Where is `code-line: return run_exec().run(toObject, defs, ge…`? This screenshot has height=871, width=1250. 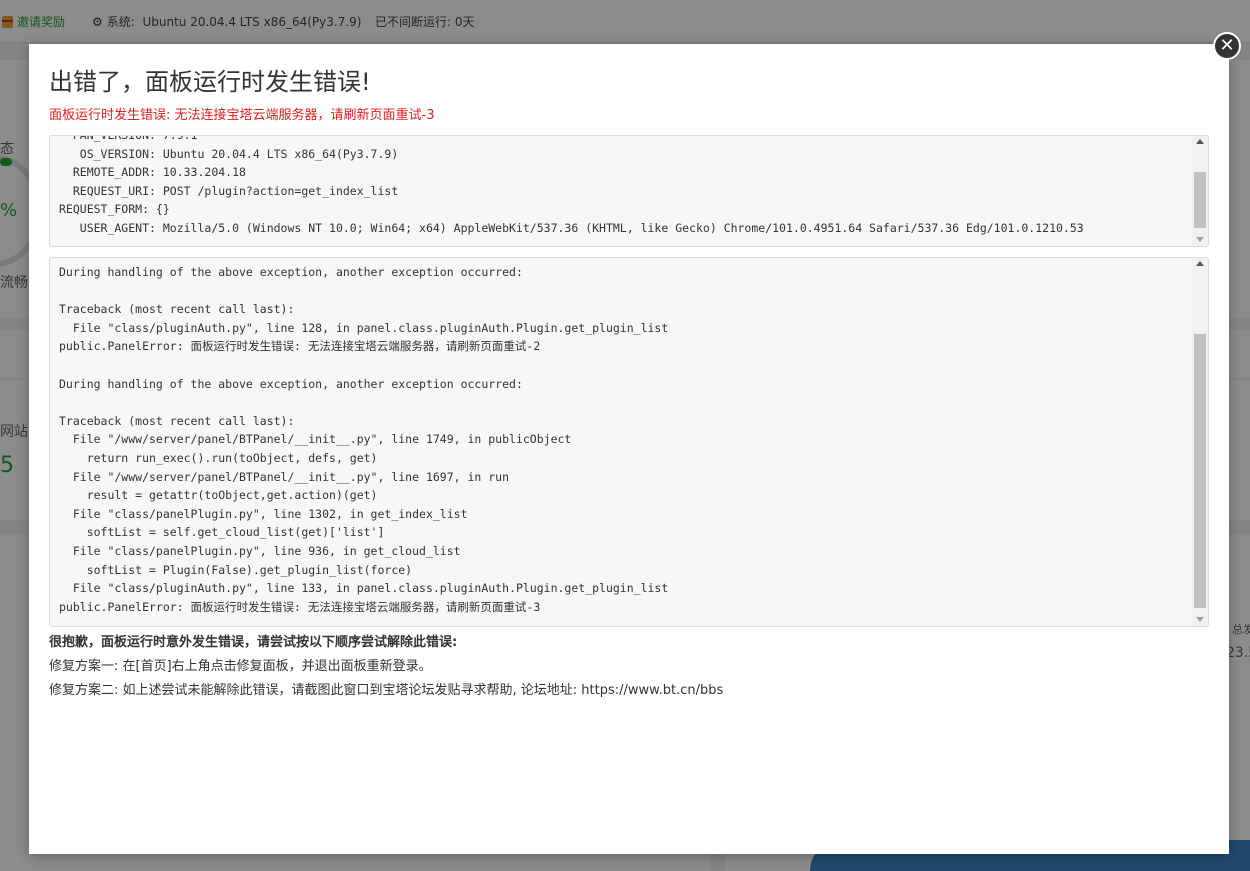
code-line: return run_exec().run(toObject, defs, ge… is located at coordinates (218, 457).